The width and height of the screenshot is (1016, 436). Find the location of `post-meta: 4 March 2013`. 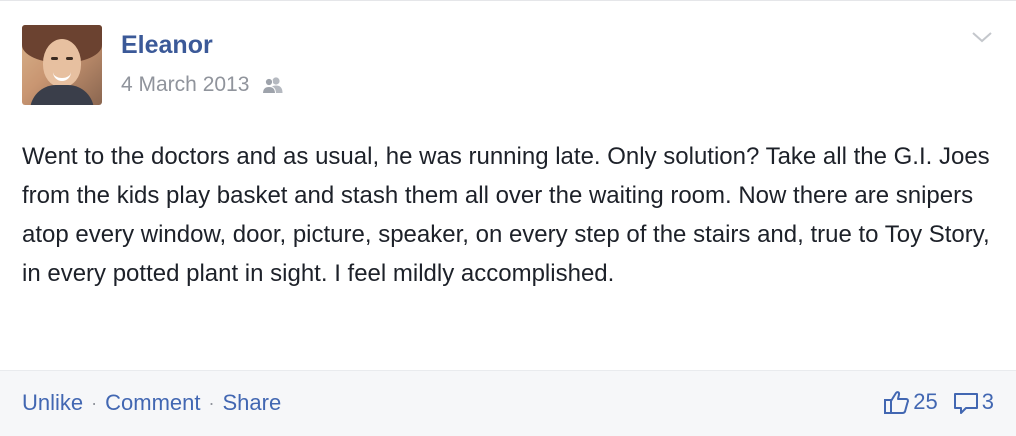

post-meta: 4 March 2013 is located at coordinates (203, 85).